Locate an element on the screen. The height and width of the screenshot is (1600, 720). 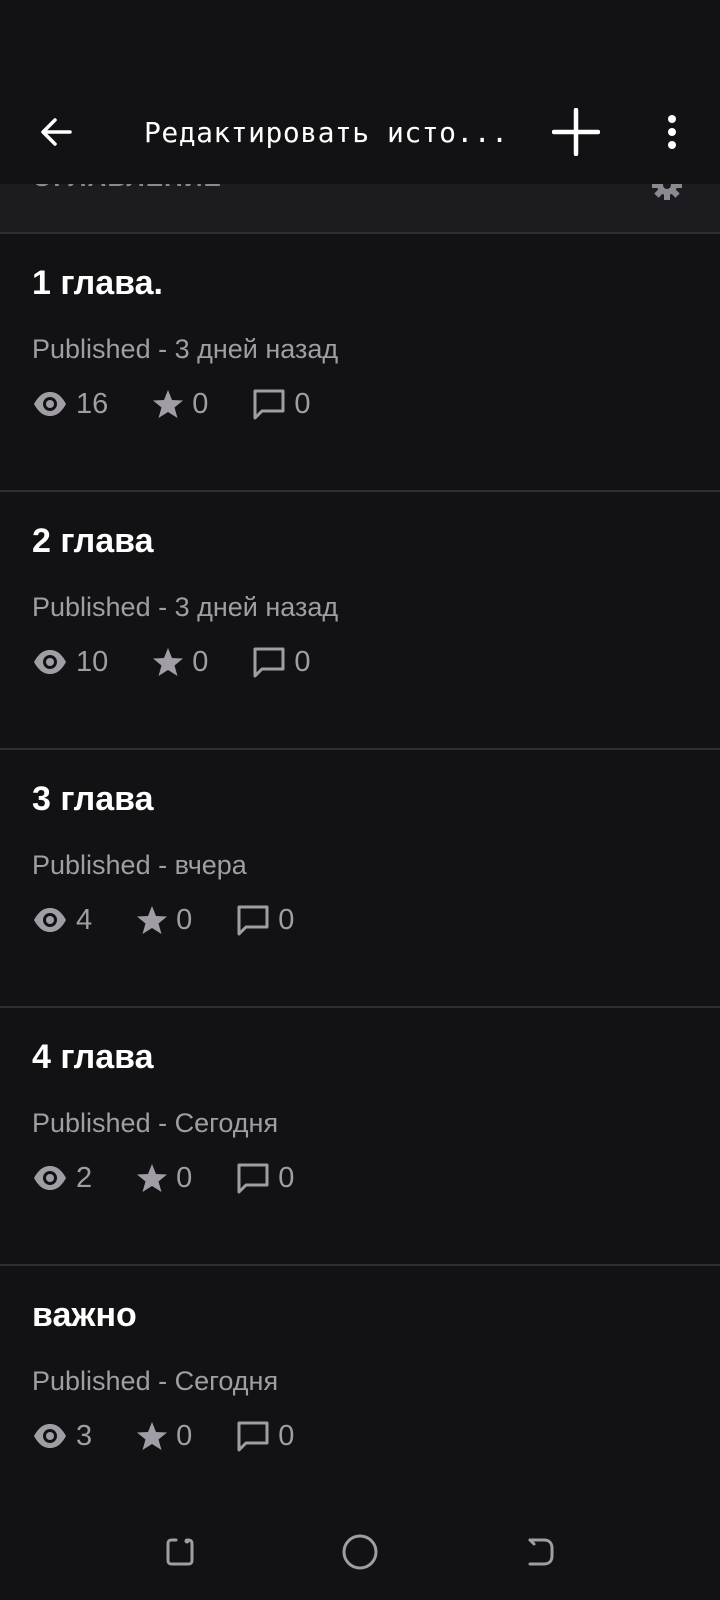
views-count: 16 is located at coordinates (92, 403).